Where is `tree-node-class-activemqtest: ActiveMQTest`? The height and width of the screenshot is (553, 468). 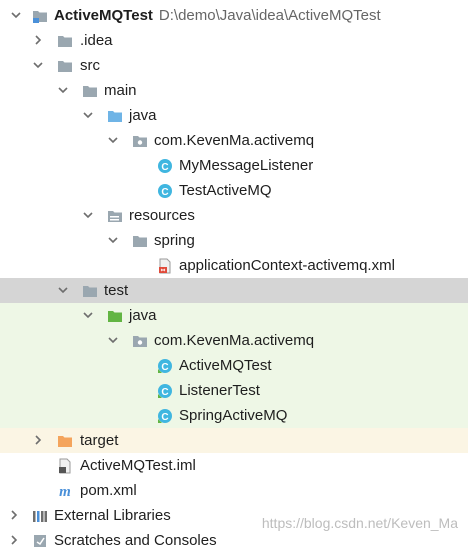
tree-node-class-activemqtest: ActiveMQTest is located at coordinates (234, 365).